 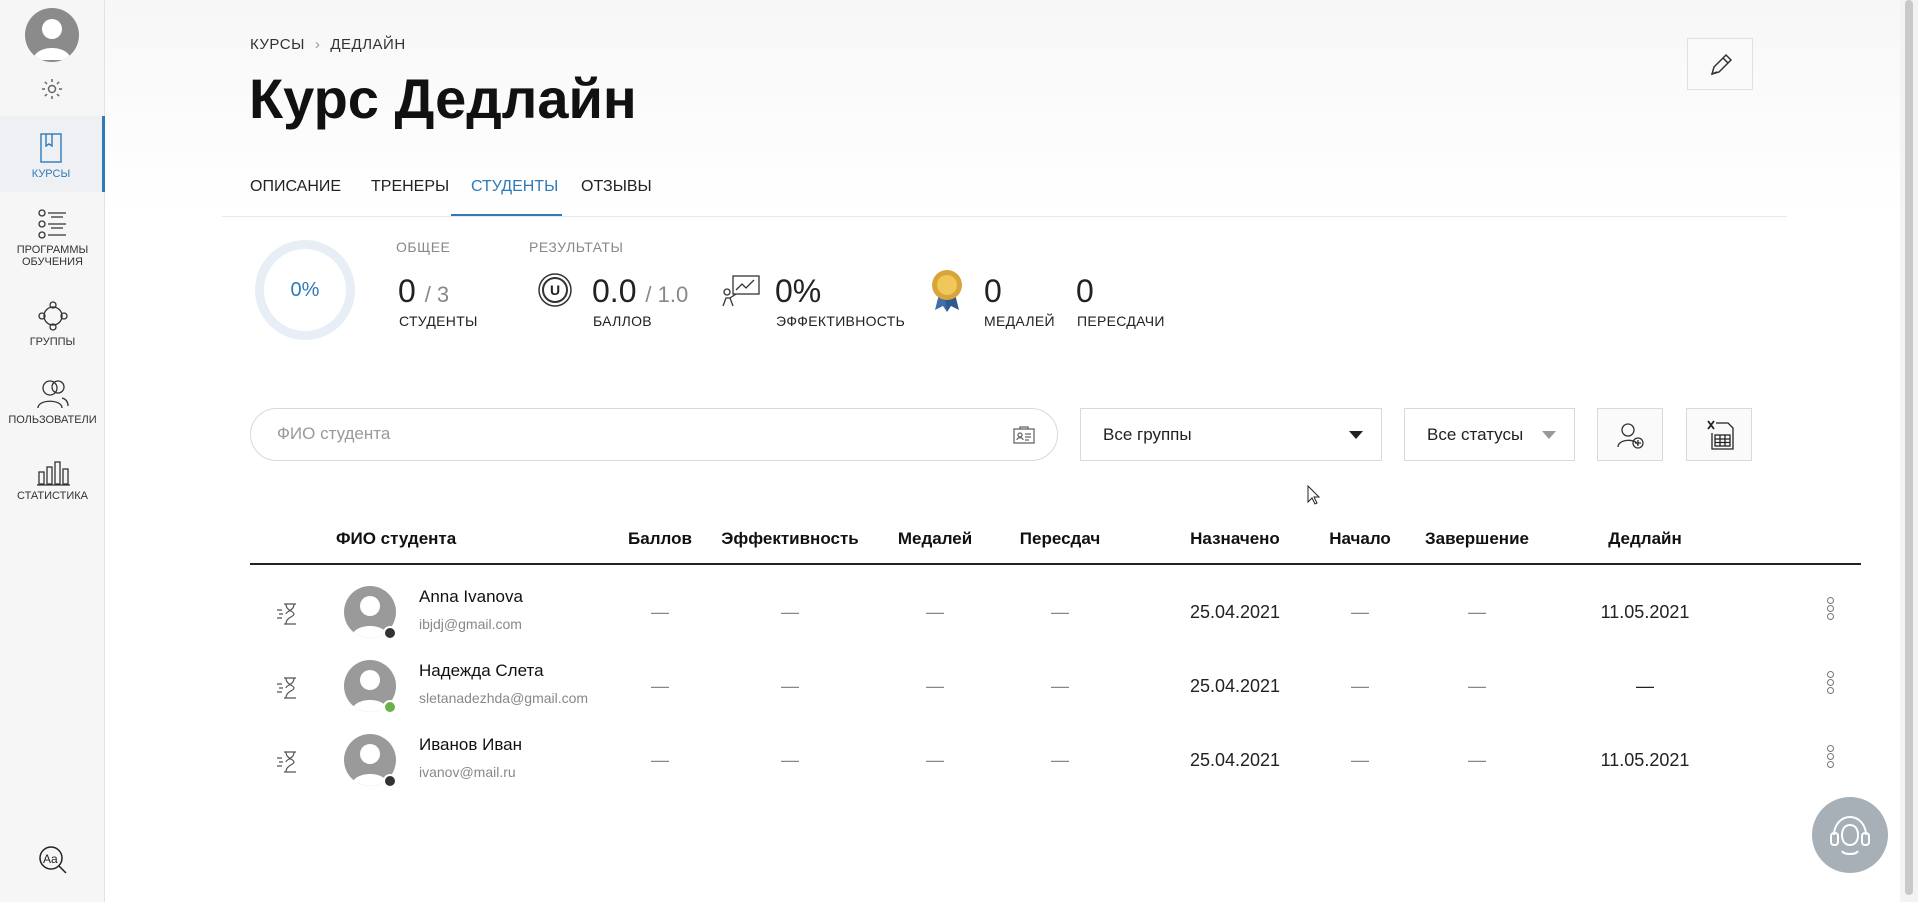 What do you see at coordinates (1477, 539) in the screenshot?
I see `column-header-finish: Завершение` at bounding box center [1477, 539].